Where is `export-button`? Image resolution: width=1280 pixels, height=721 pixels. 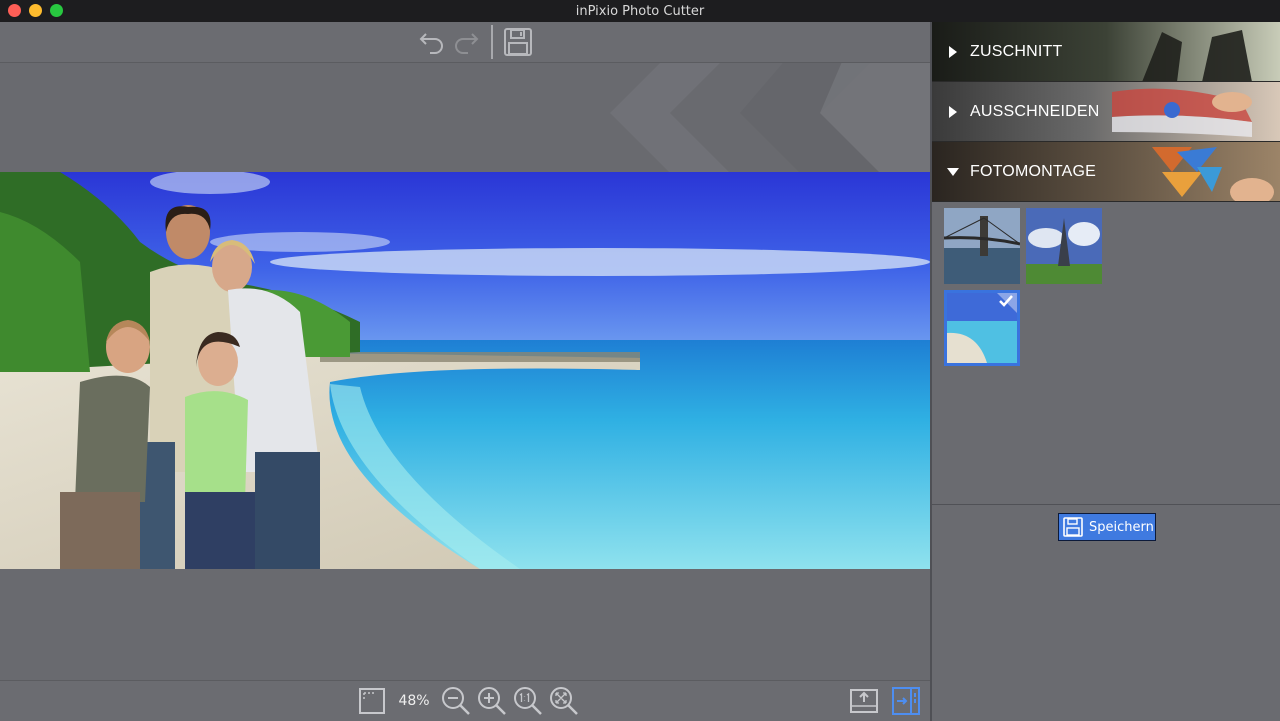 export-button is located at coordinates (864, 701).